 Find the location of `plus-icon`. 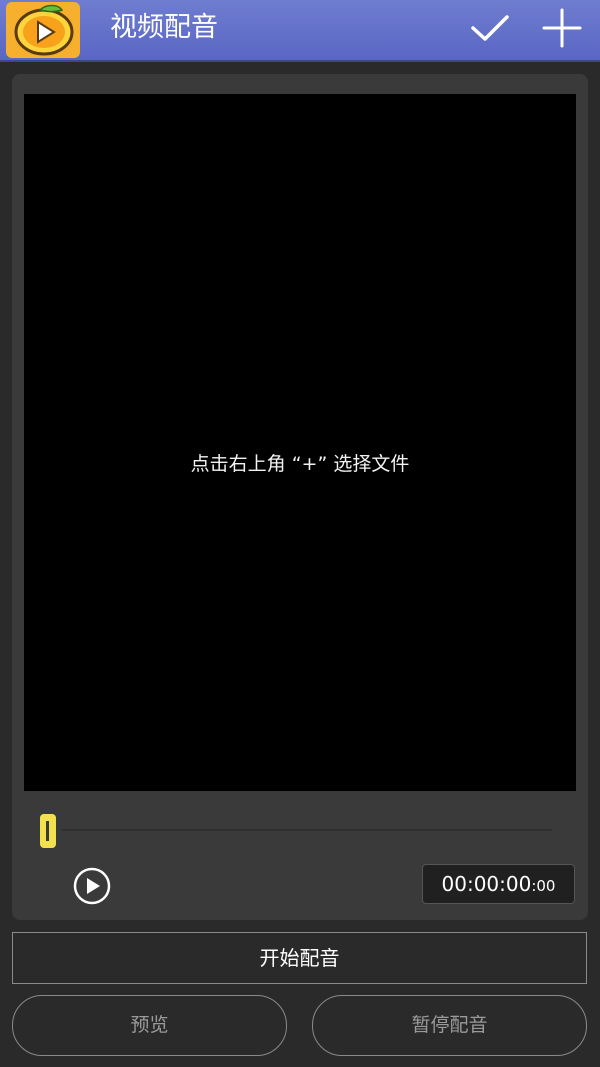

plus-icon is located at coordinates (562, 28).